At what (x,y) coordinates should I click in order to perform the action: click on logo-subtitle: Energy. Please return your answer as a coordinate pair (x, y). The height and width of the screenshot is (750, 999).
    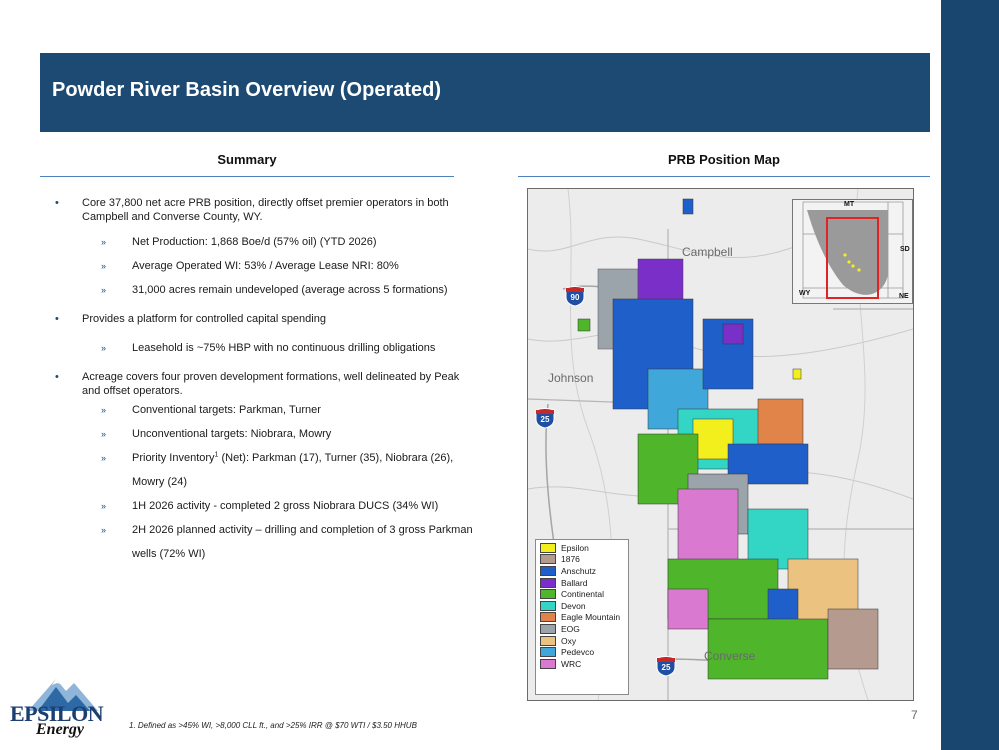
    Looking at the image, I should click on (60, 729).